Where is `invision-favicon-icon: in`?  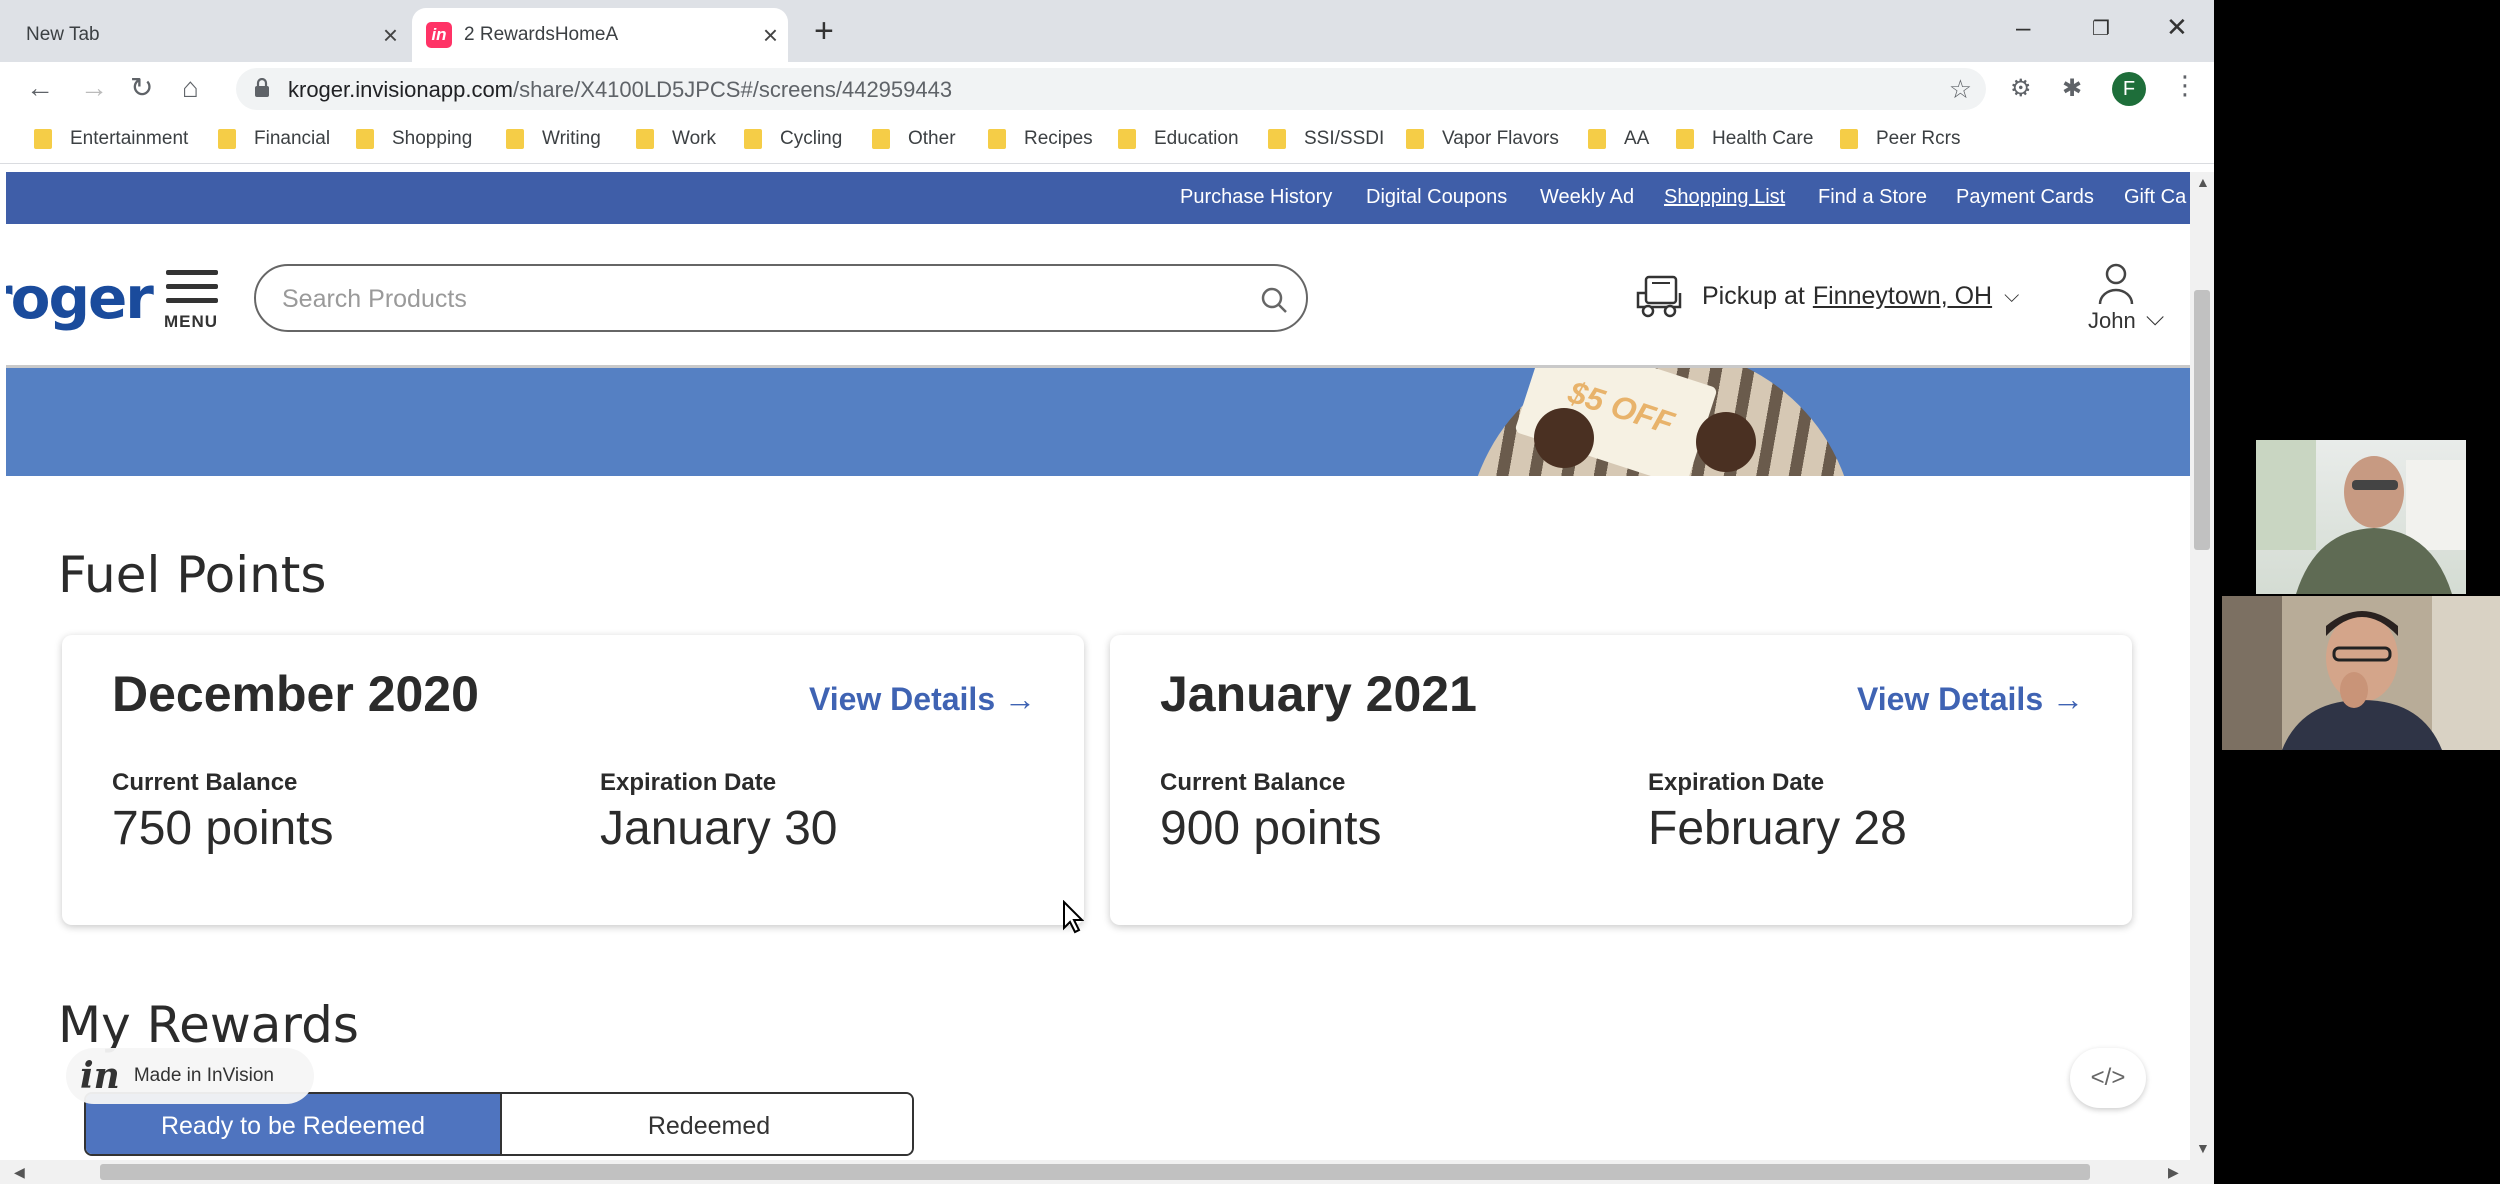 invision-favicon-icon: in is located at coordinates (439, 35).